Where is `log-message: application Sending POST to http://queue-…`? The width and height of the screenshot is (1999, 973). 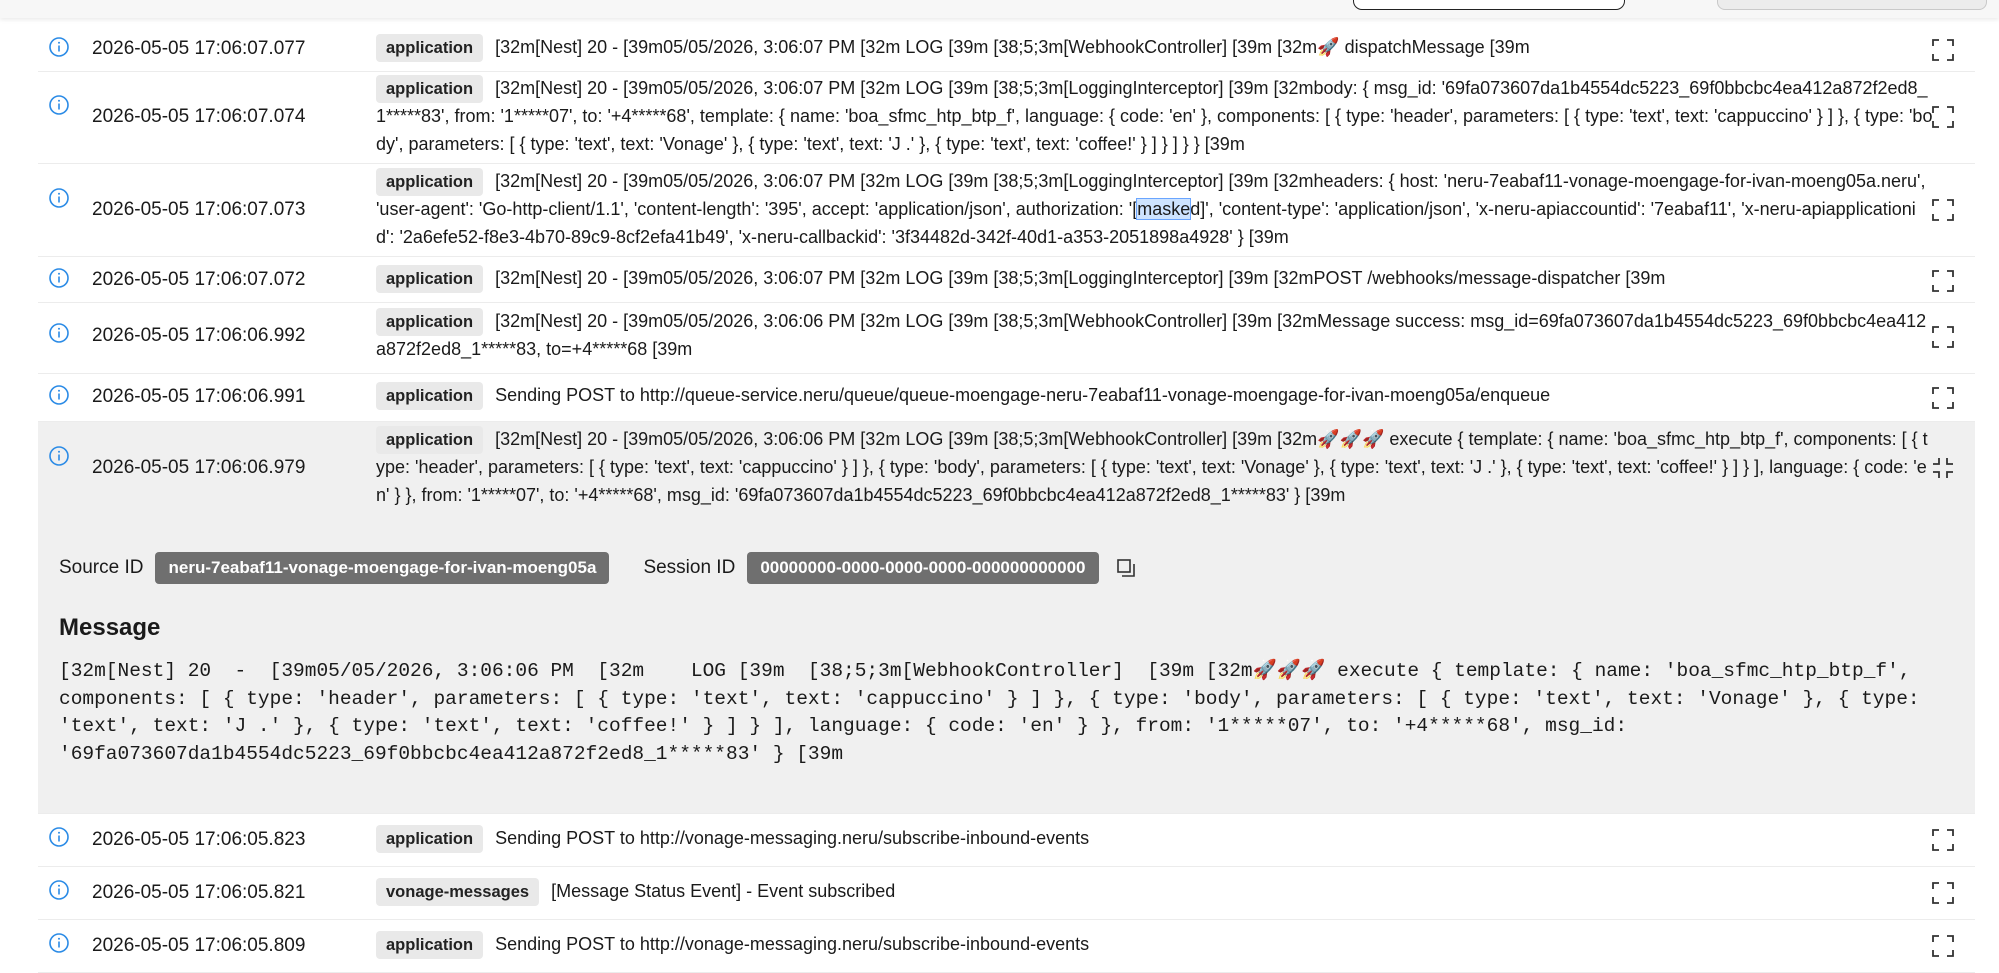
log-message: application Sending POST to http://queue-… is located at coordinates (1155, 396).